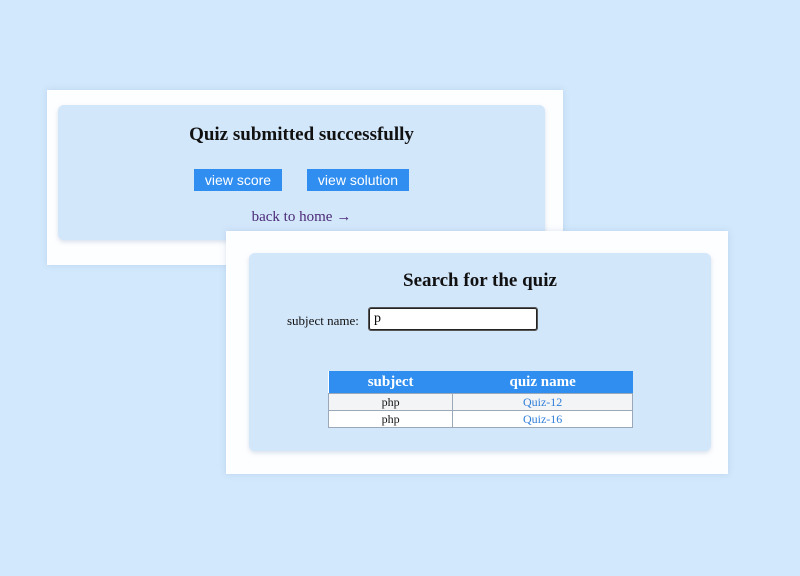 The height and width of the screenshot is (576, 800). I want to click on quiz-link: Quiz-12, so click(542, 402).